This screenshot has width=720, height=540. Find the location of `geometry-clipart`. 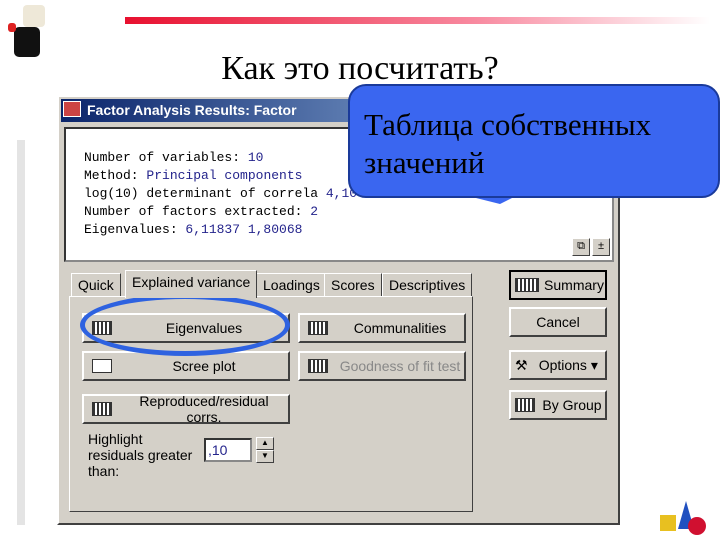

geometry-clipart is located at coordinates (690, 517).